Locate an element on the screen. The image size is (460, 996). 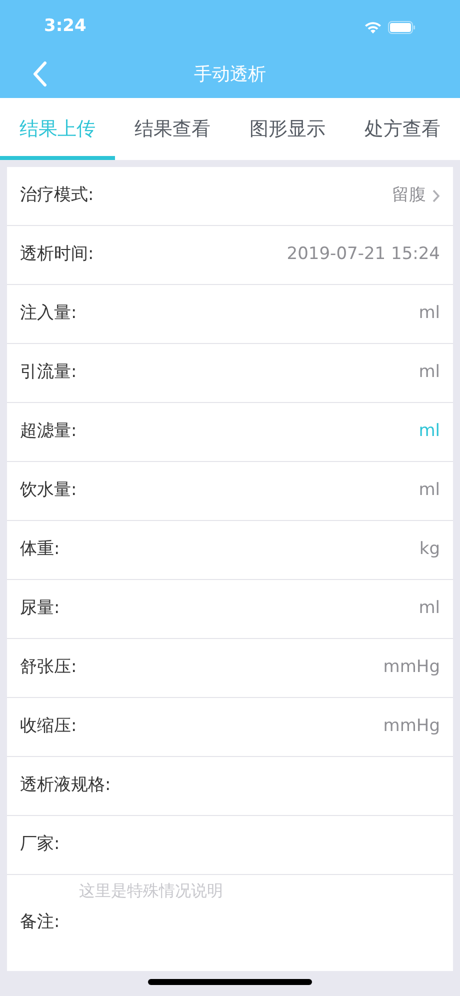
status-time: 3:24 is located at coordinates (65, 26).